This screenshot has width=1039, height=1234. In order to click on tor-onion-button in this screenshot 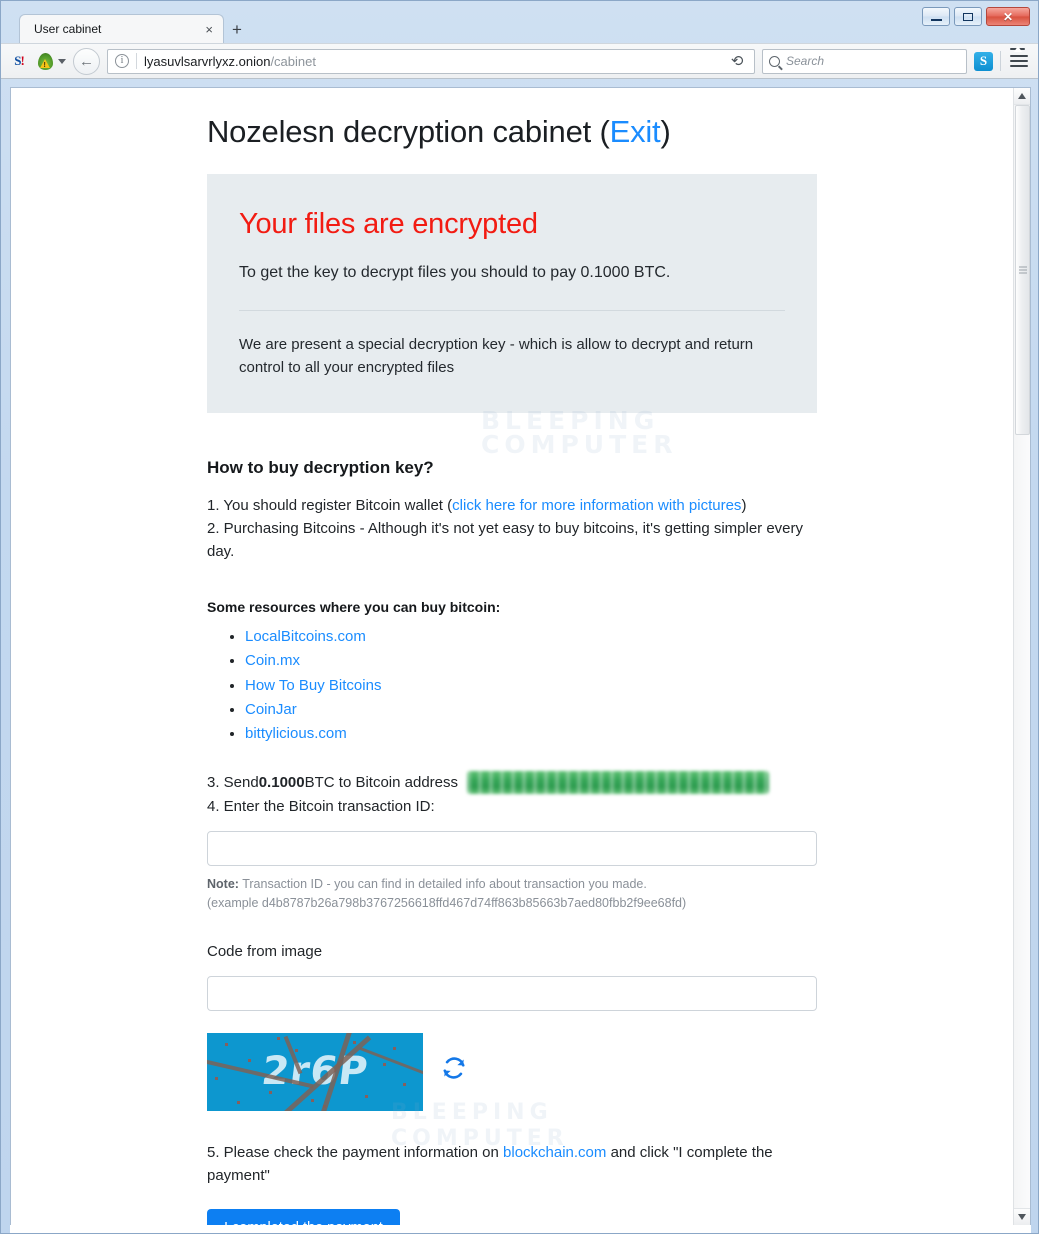, I will do `click(51, 61)`.